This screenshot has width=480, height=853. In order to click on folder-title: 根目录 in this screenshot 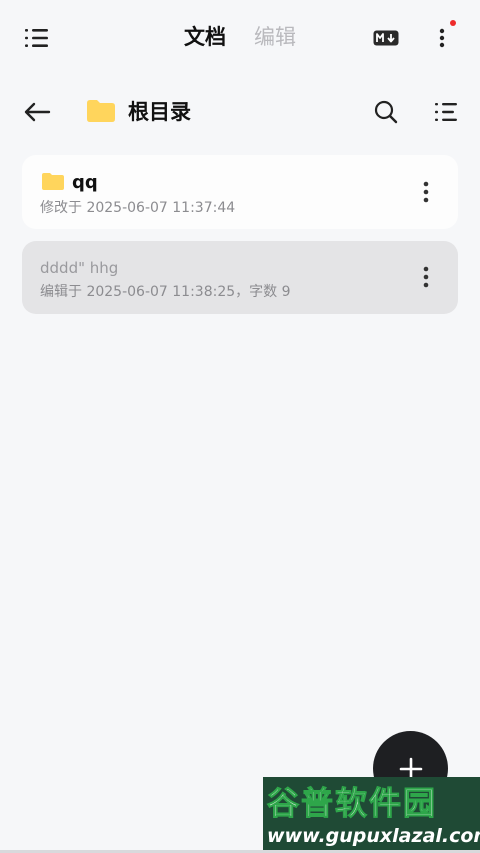, I will do `click(159, 112)`.